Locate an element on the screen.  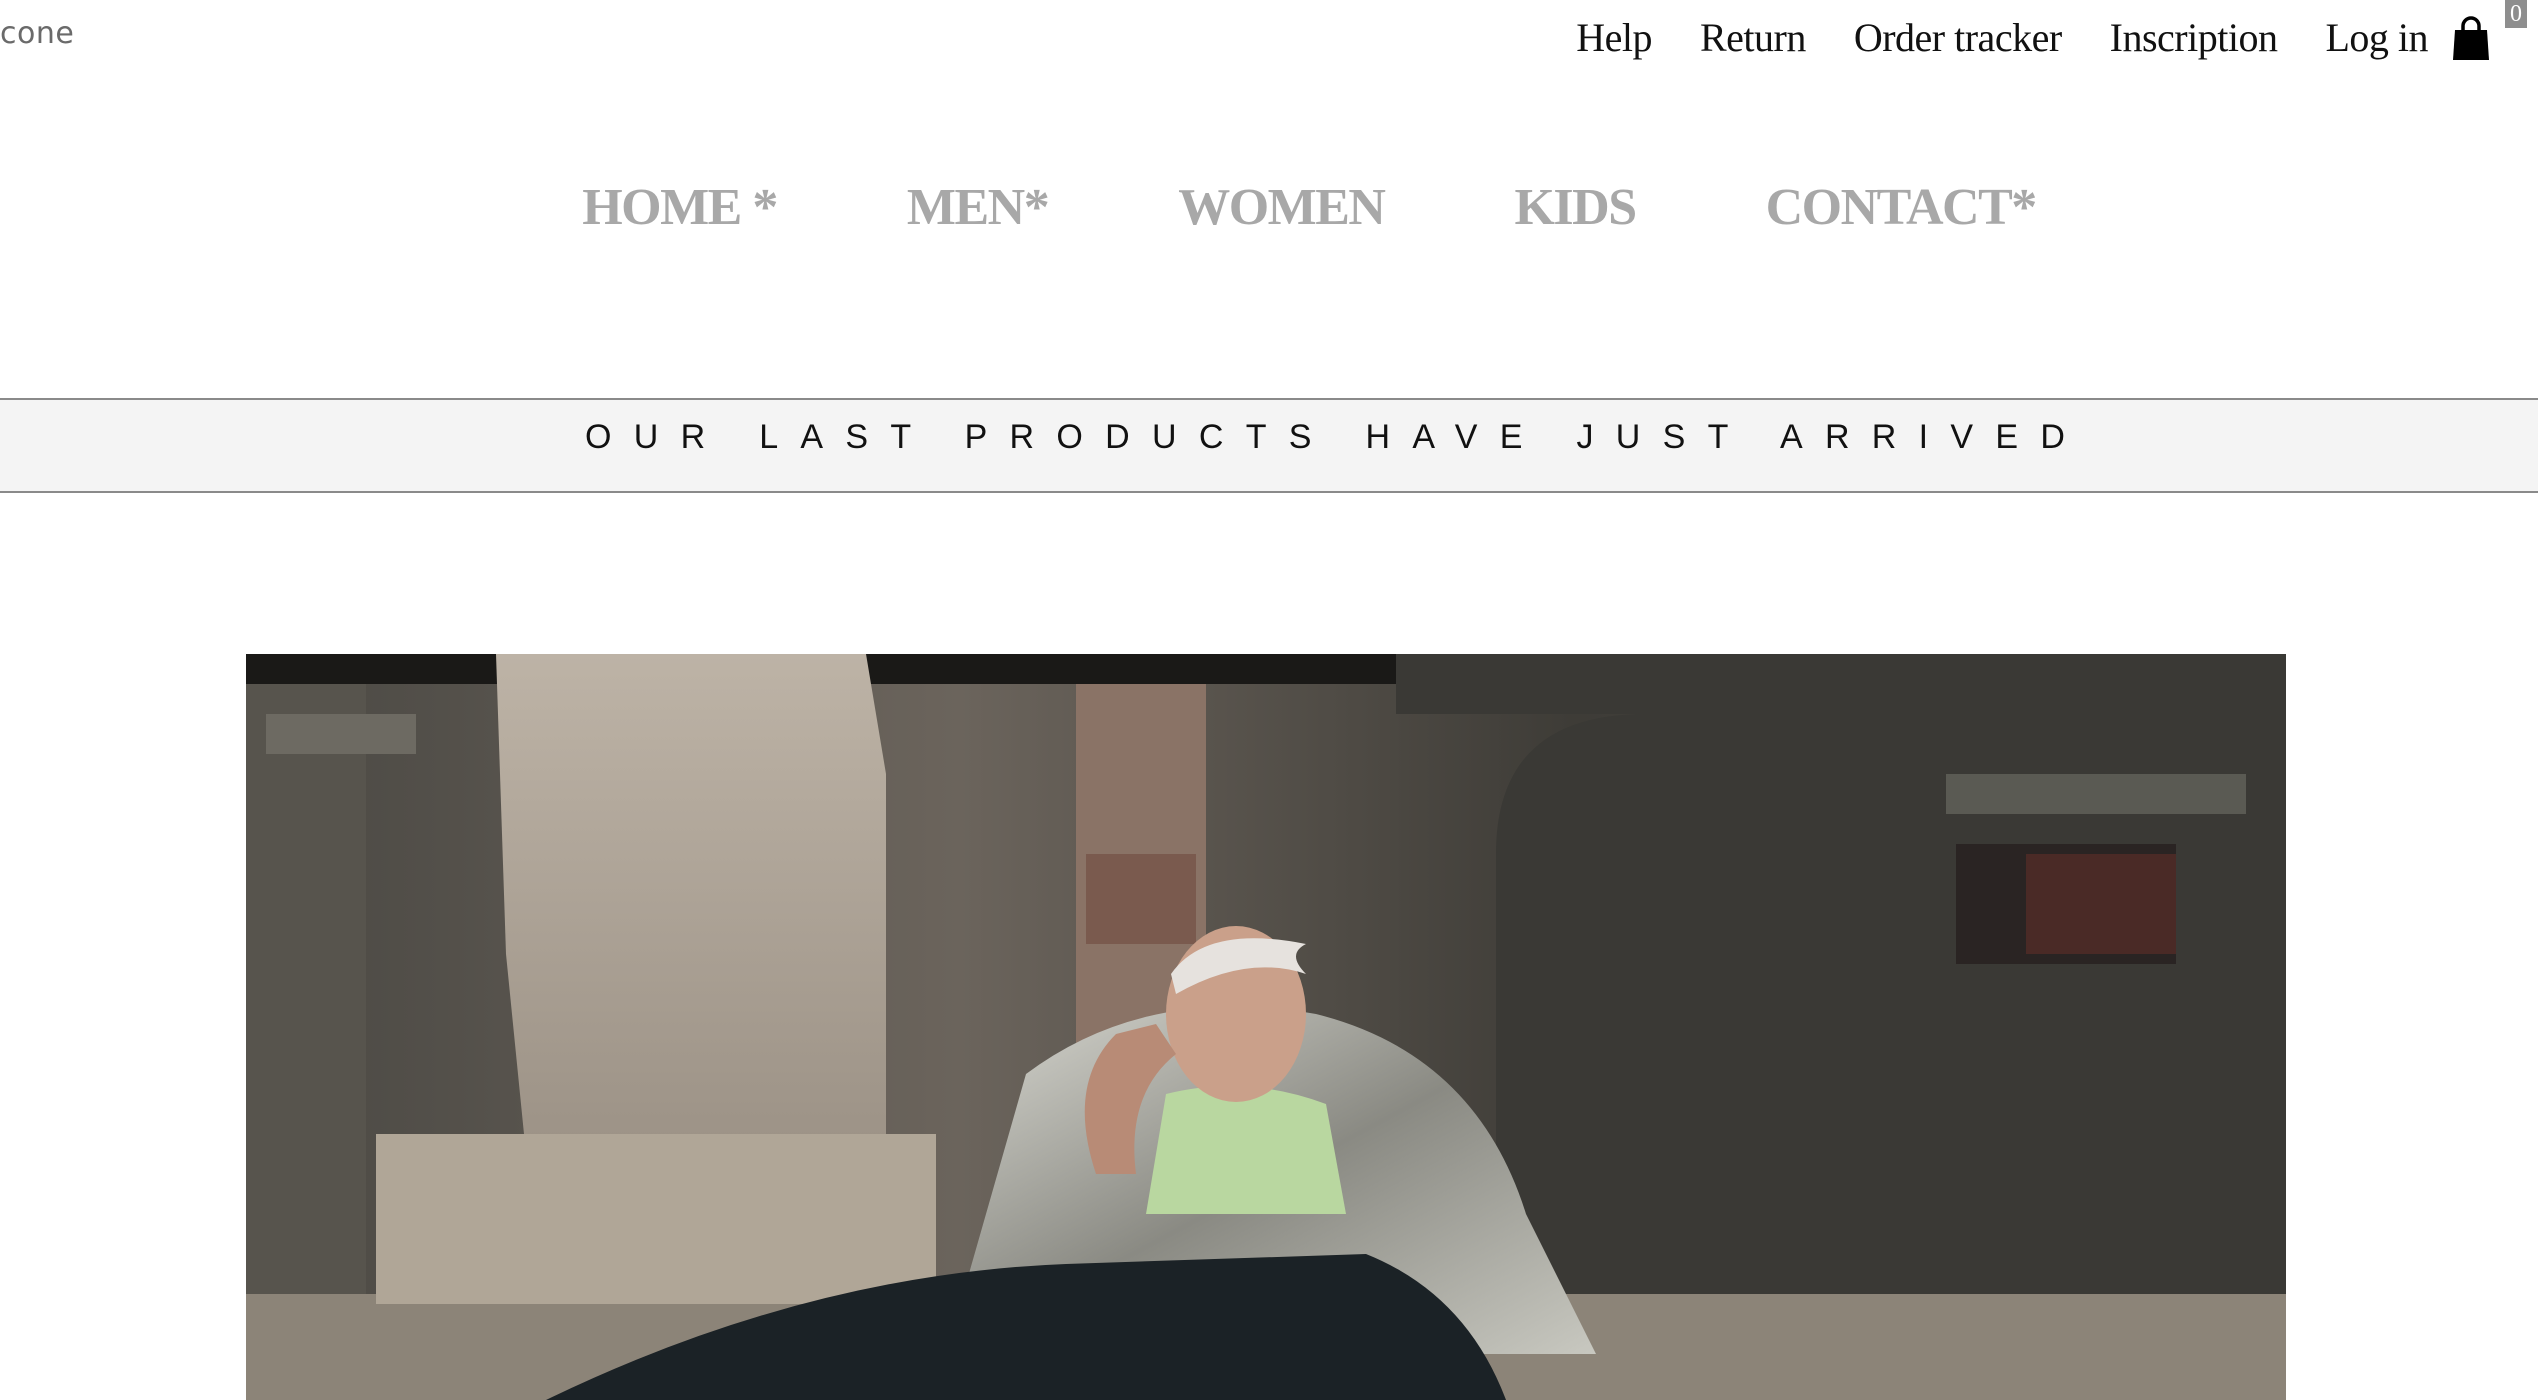
shopping-bag-icon is located at coordinates (2471, 38).